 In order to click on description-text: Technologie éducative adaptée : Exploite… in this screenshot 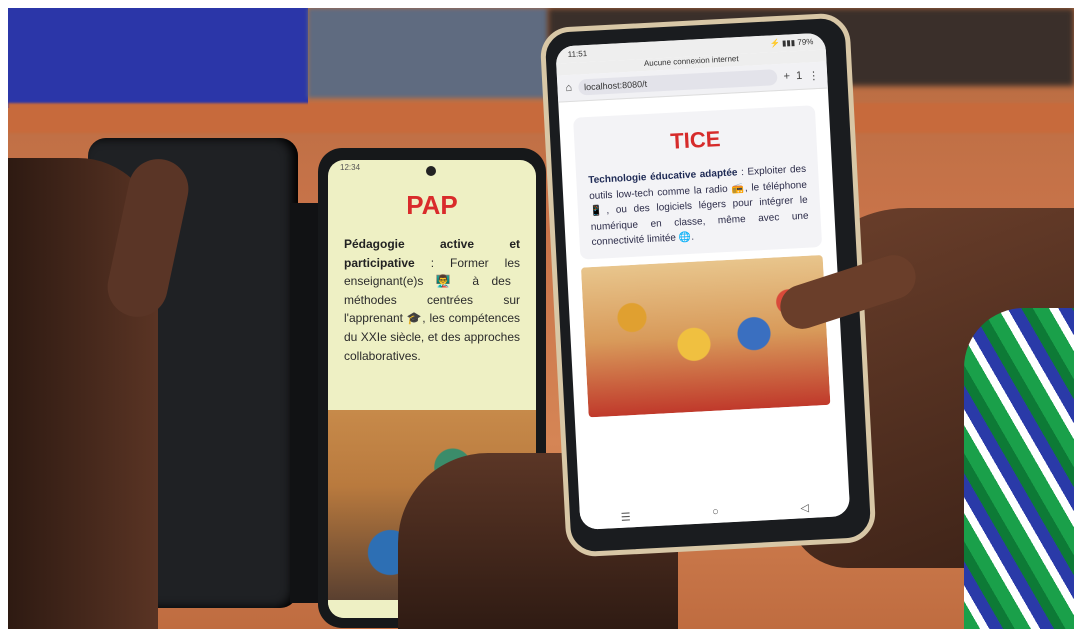, I will do `click(699, 206)`.